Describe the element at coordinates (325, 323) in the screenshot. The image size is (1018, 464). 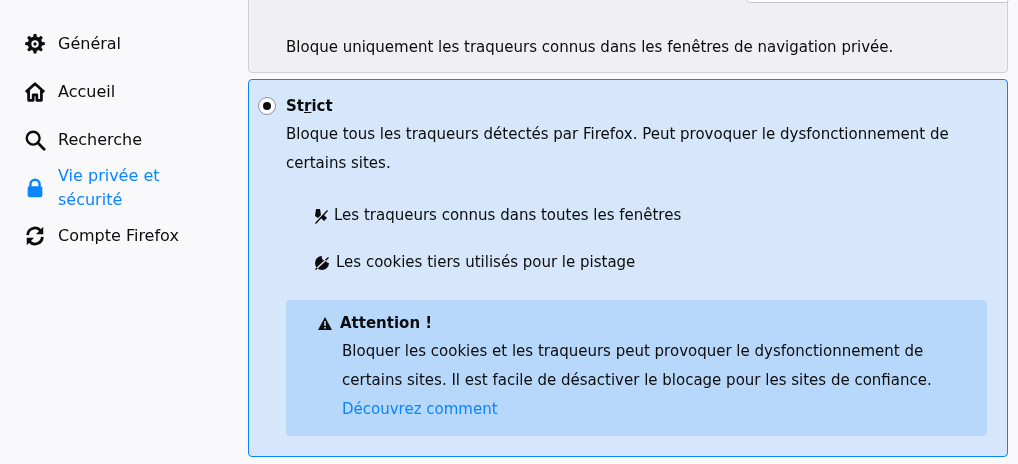
I see `warning-icon` at that location.